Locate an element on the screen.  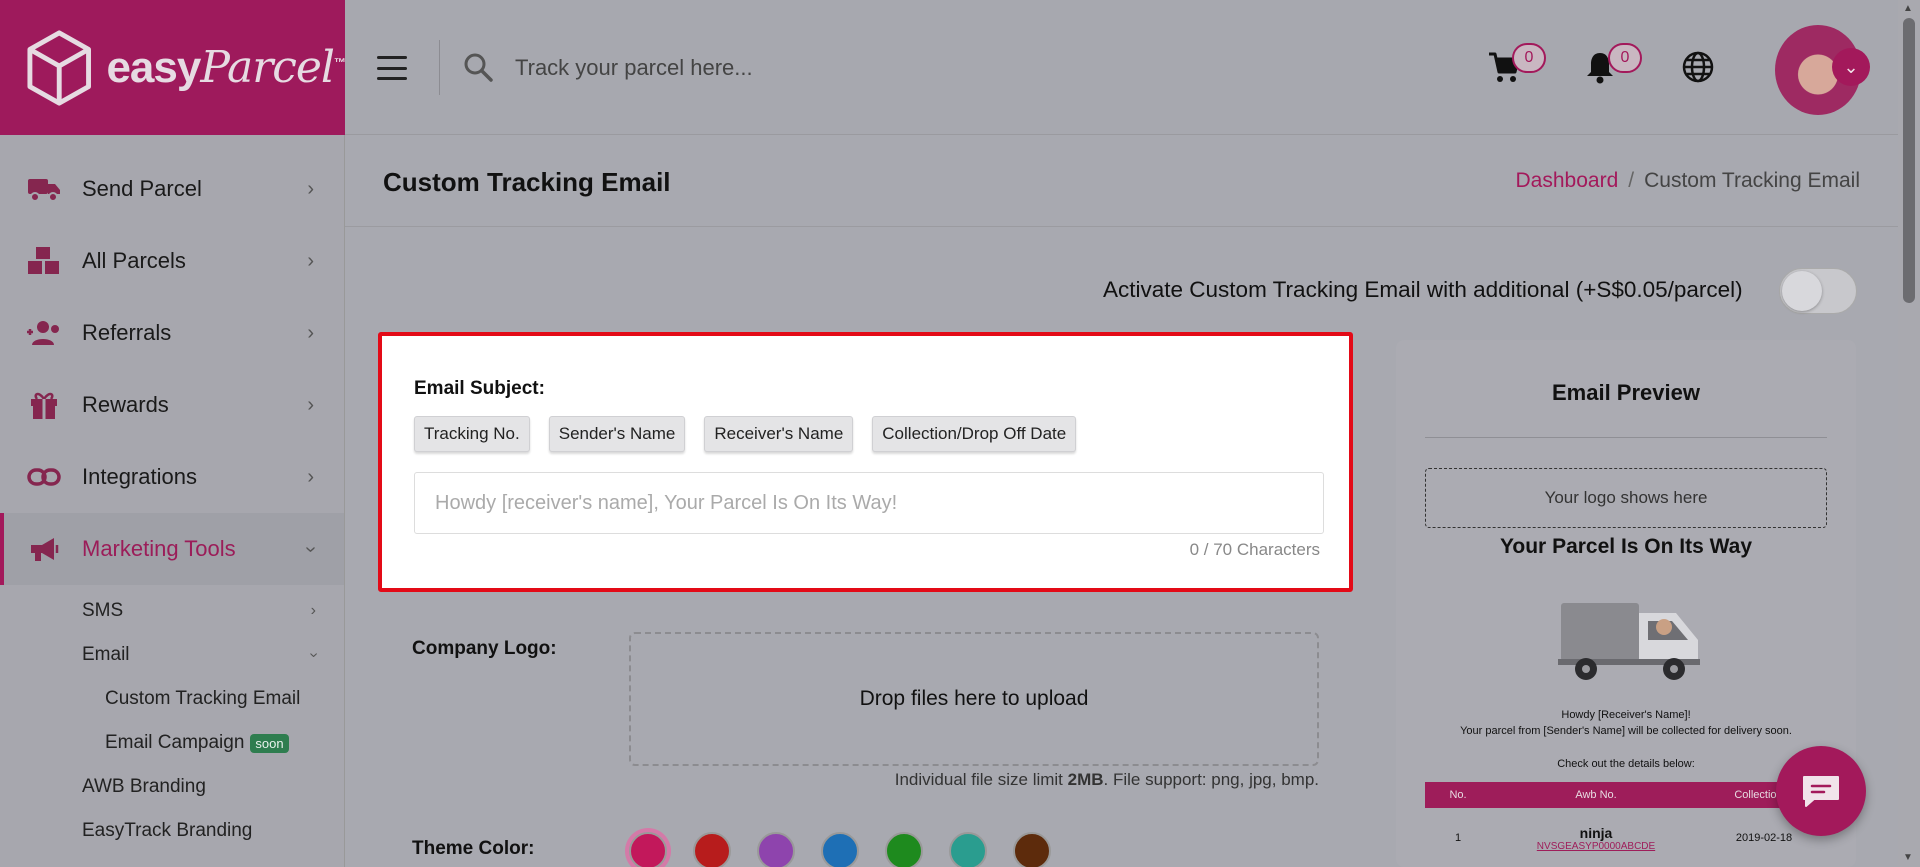
box-logo-icon is located at coordinates (59, 67).